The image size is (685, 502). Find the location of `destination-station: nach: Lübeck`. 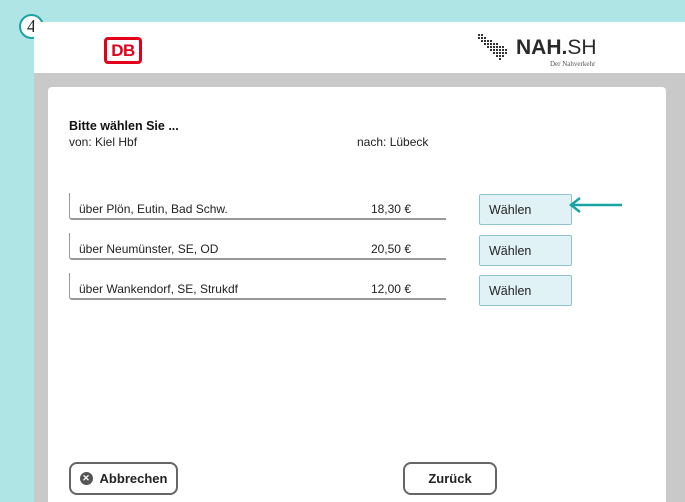

destination-station: nach: Lübeck is located at coordinates (393, 142).